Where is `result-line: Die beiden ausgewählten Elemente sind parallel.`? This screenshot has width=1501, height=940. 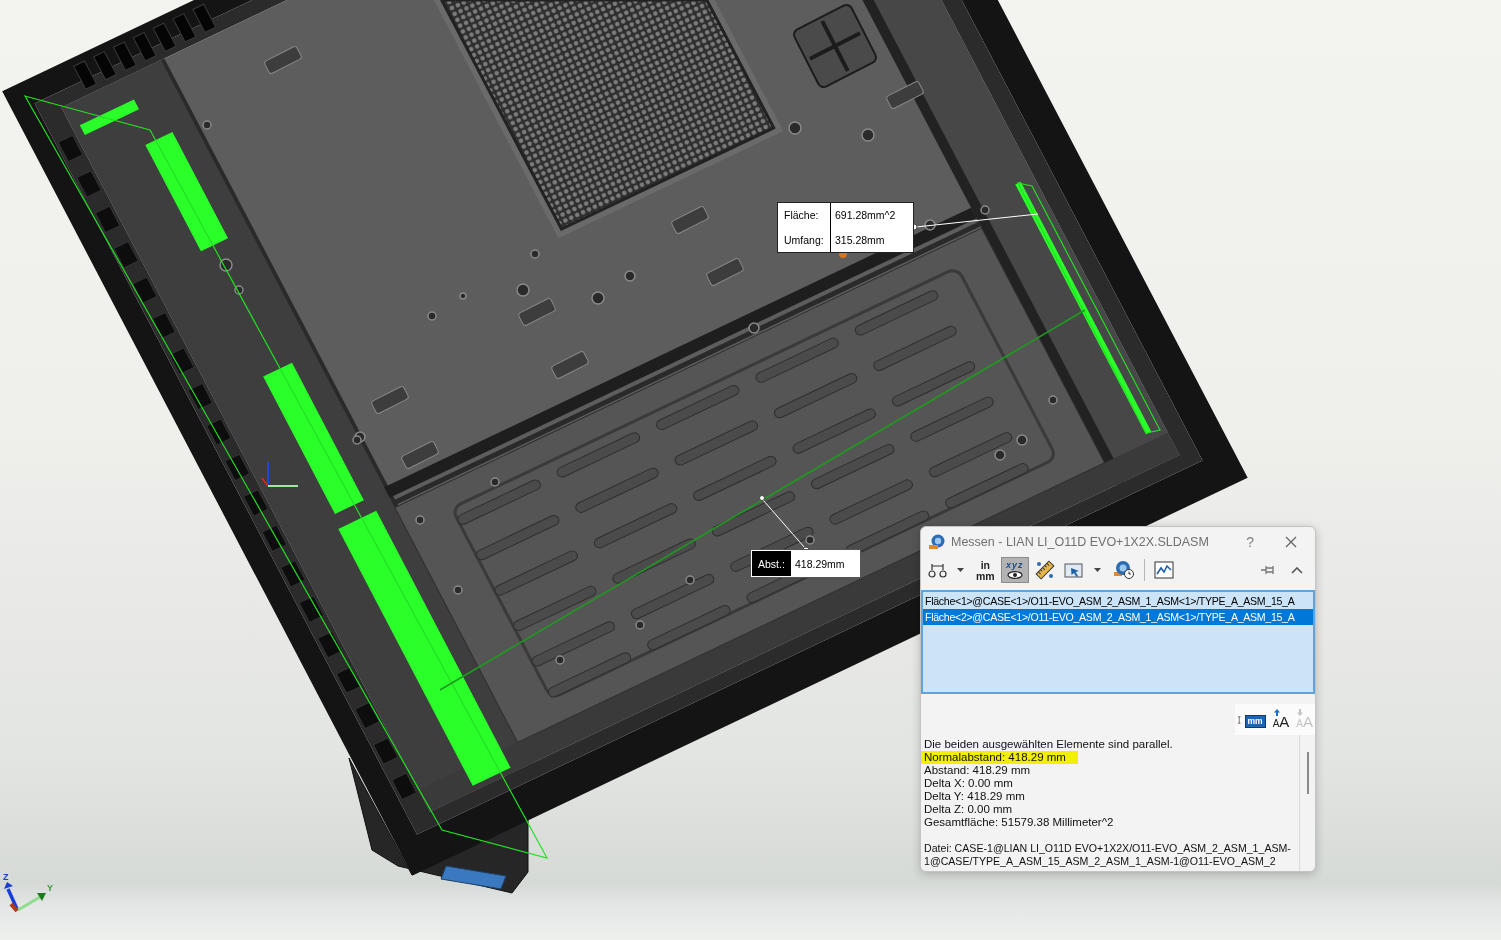
result-line: Die beiden ausgewählten Elemente sind parallel. is located at coordinates (1049, 744).